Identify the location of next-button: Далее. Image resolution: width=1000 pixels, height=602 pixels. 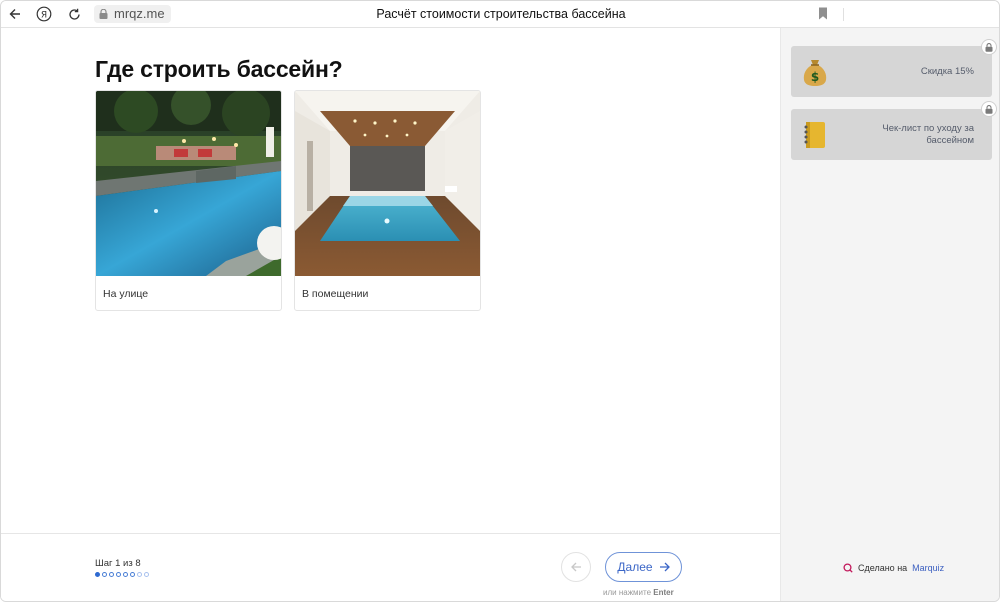
(643, 567).